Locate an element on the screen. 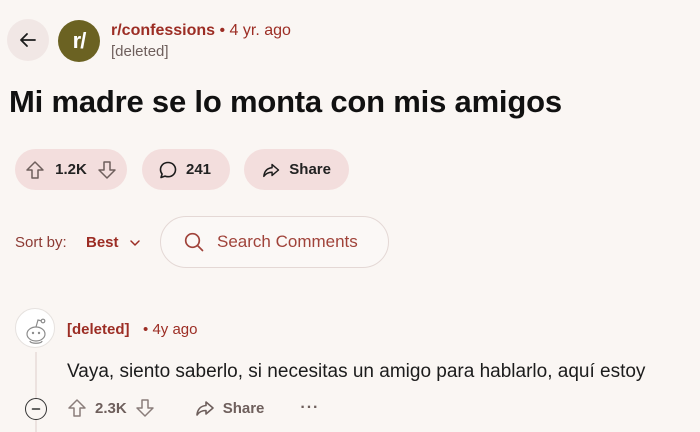 Image resolution: width=700 pixels, height=432 pixels. subreddit-name-link: r/confessions is located at coordinates (163, 30).